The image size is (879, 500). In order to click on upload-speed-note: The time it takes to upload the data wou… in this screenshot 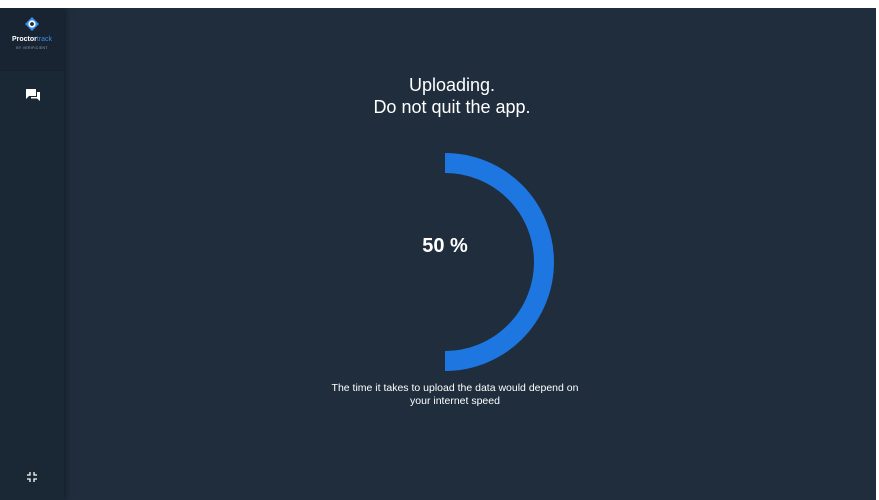, I will do `click(455, 395)`.